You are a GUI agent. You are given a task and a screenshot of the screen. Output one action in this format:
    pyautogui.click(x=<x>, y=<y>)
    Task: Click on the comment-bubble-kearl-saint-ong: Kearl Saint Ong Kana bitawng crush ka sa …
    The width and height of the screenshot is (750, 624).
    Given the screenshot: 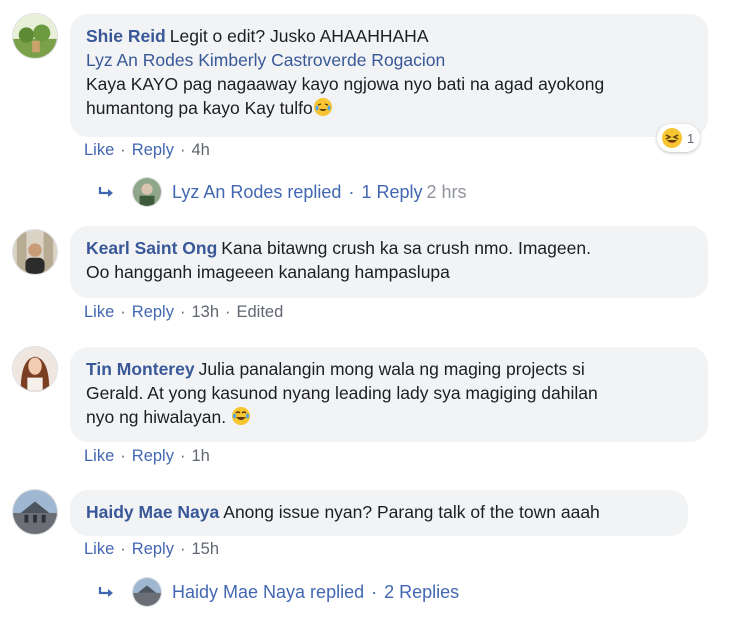 What is the action you would take?
    pyautogui.click(x=389, y=262)
    